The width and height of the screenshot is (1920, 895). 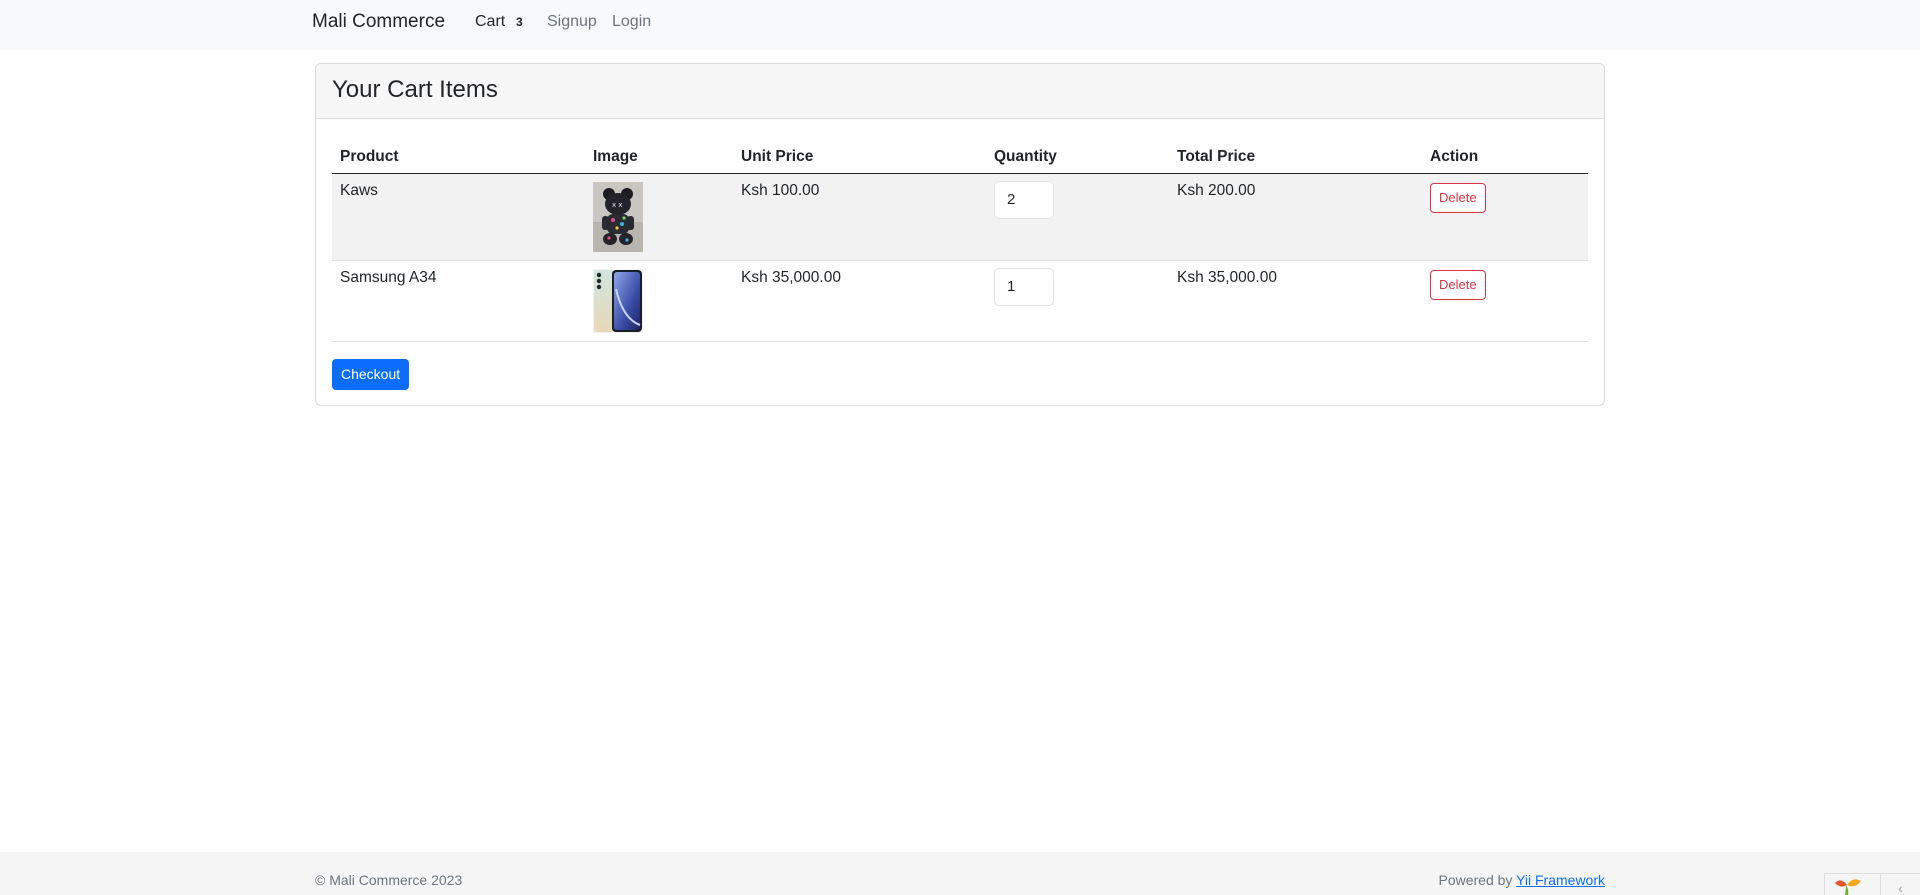 What do you see at coordinates (1505, 158) in the screenshot?
I see `header-action: Action` at bounding box center [1505, 158].